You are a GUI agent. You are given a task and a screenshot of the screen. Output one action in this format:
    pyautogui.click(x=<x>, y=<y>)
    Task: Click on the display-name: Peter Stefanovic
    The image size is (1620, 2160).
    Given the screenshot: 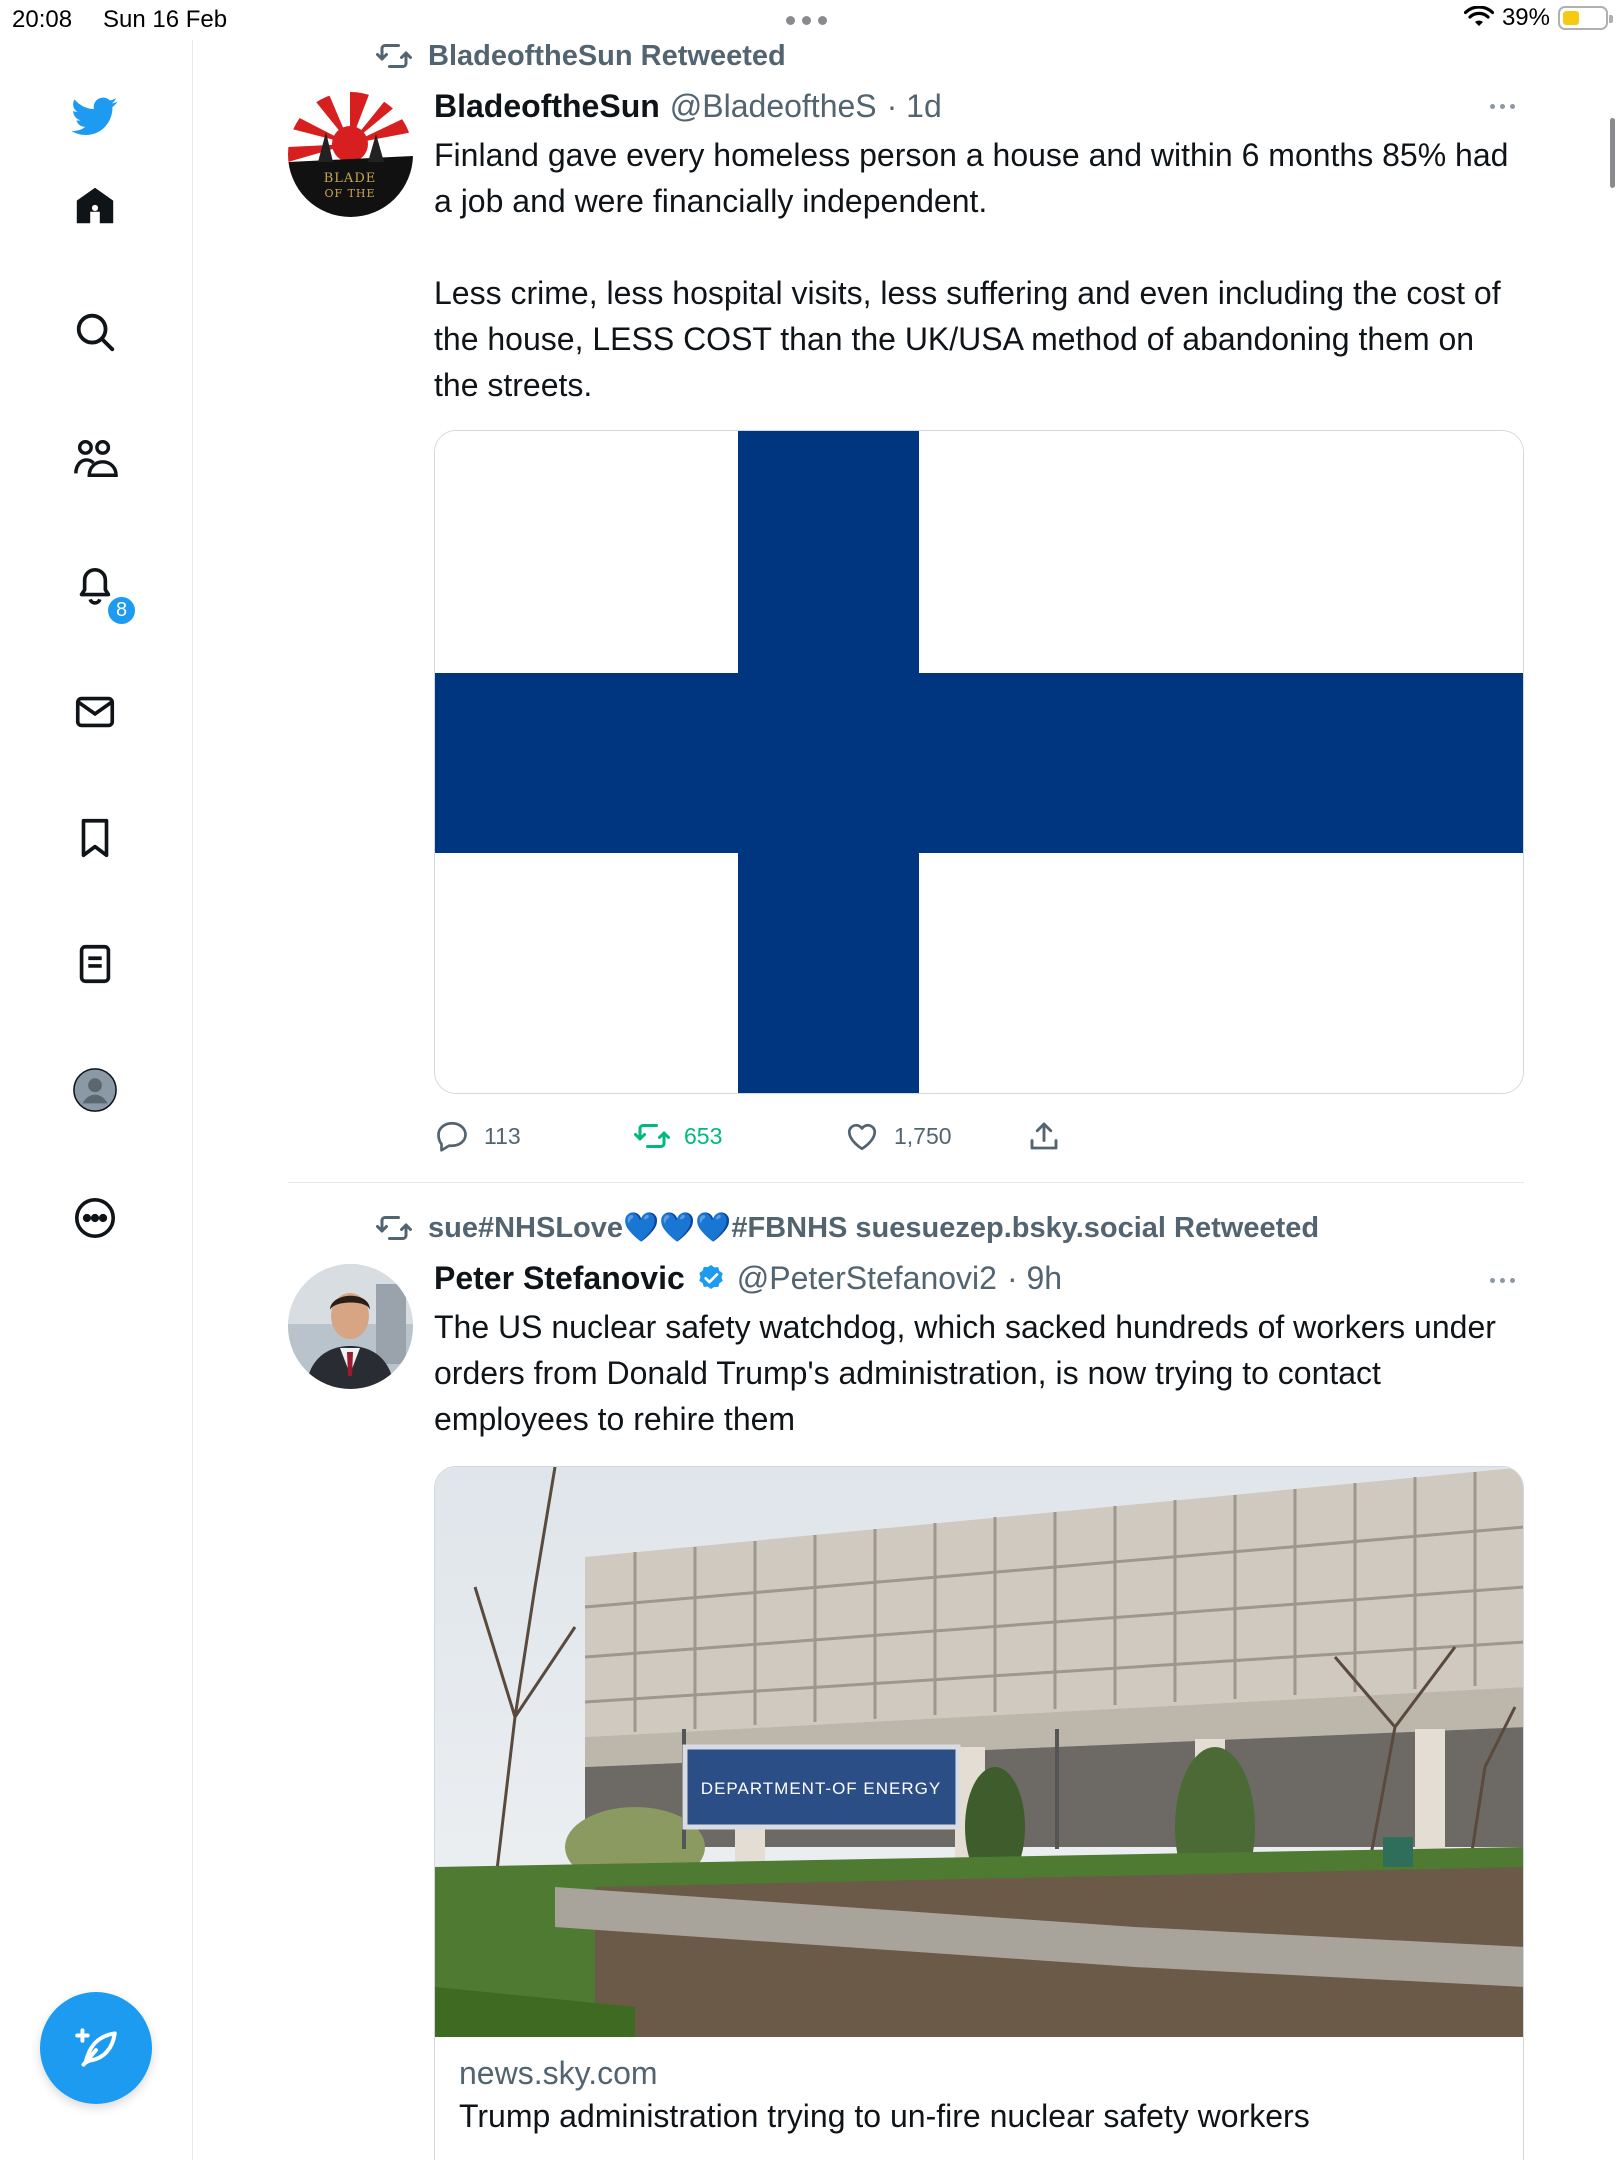 What is the action you would take?
    pyautogui.click(x=559, y=1278)
    